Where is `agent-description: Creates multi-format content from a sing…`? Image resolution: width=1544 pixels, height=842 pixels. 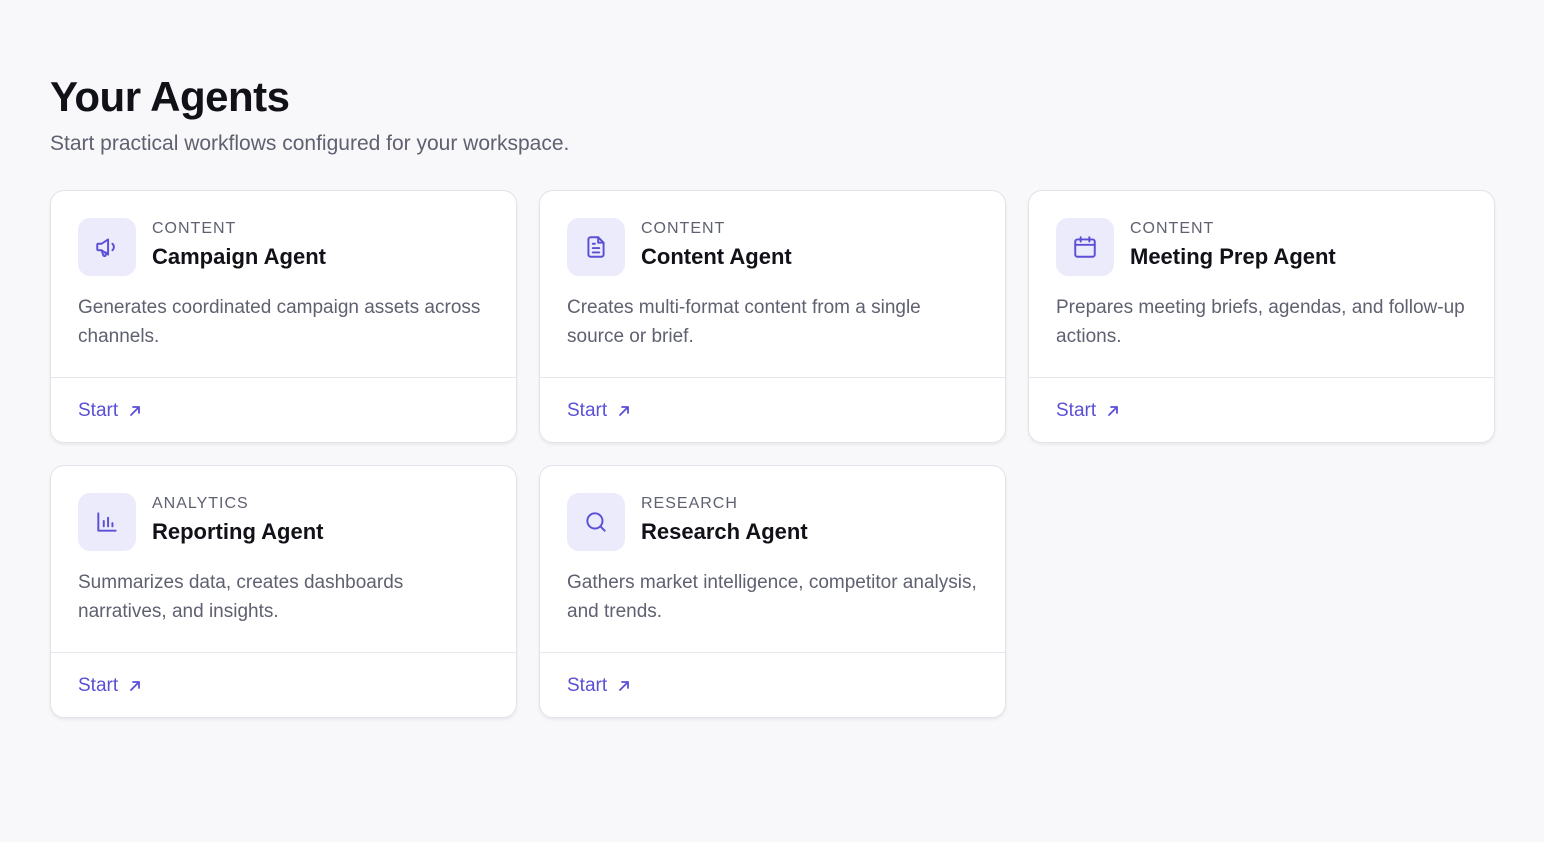
agent-description: Creates multi-format content from a sing… is located at coordinates (744, 322).